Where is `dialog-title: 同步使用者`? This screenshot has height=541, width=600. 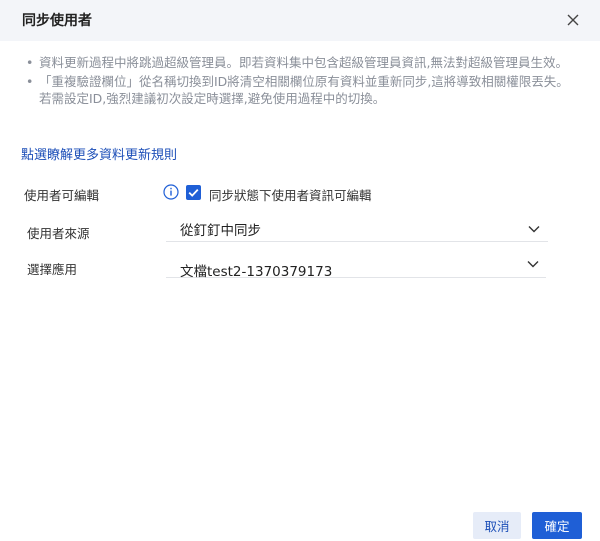
dialog-title: 同步使用者 is located at coordinates (57, 21).